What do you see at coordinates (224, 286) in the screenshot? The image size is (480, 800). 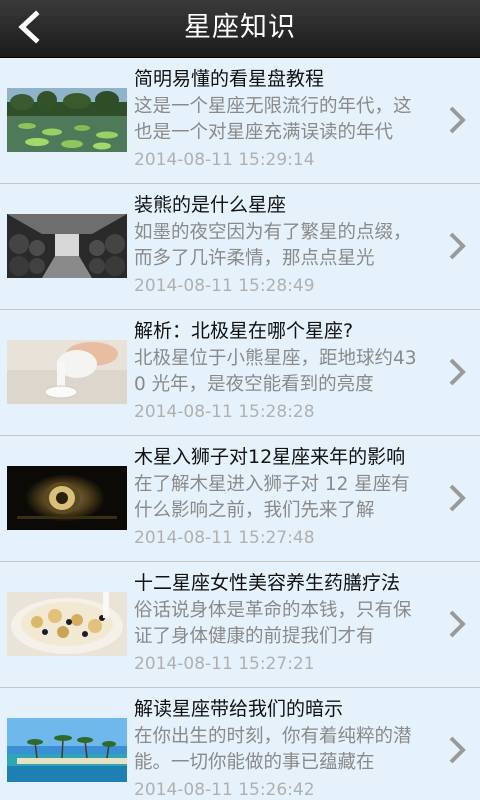 I see `item-timestamp: 2014-08-11 15:28:49` at bounding box center [224, 286].